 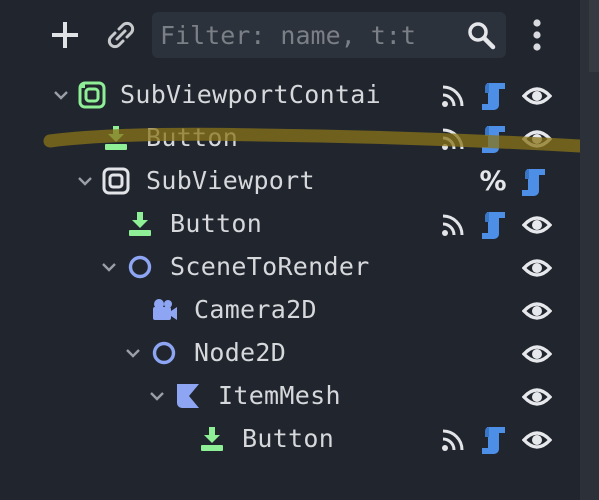 I want to click on unique-name-marker: %, so click(x=493, y=182).